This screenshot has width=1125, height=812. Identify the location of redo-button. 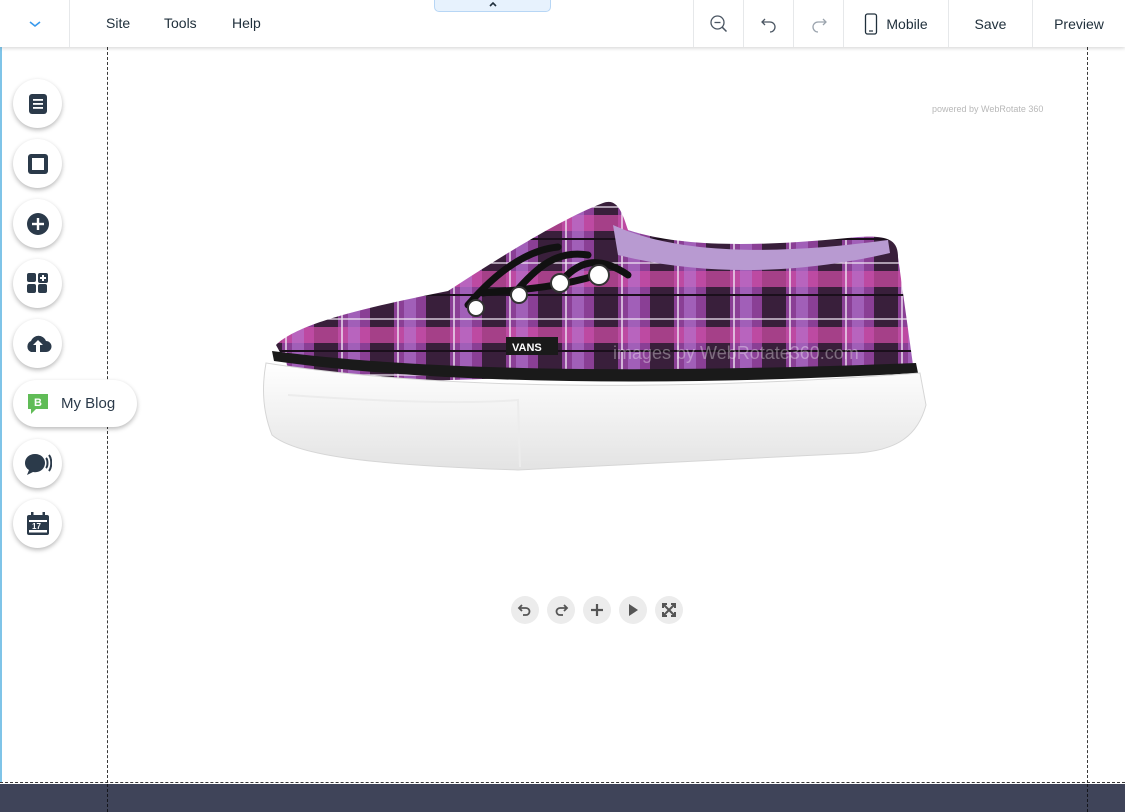
(818, 23).